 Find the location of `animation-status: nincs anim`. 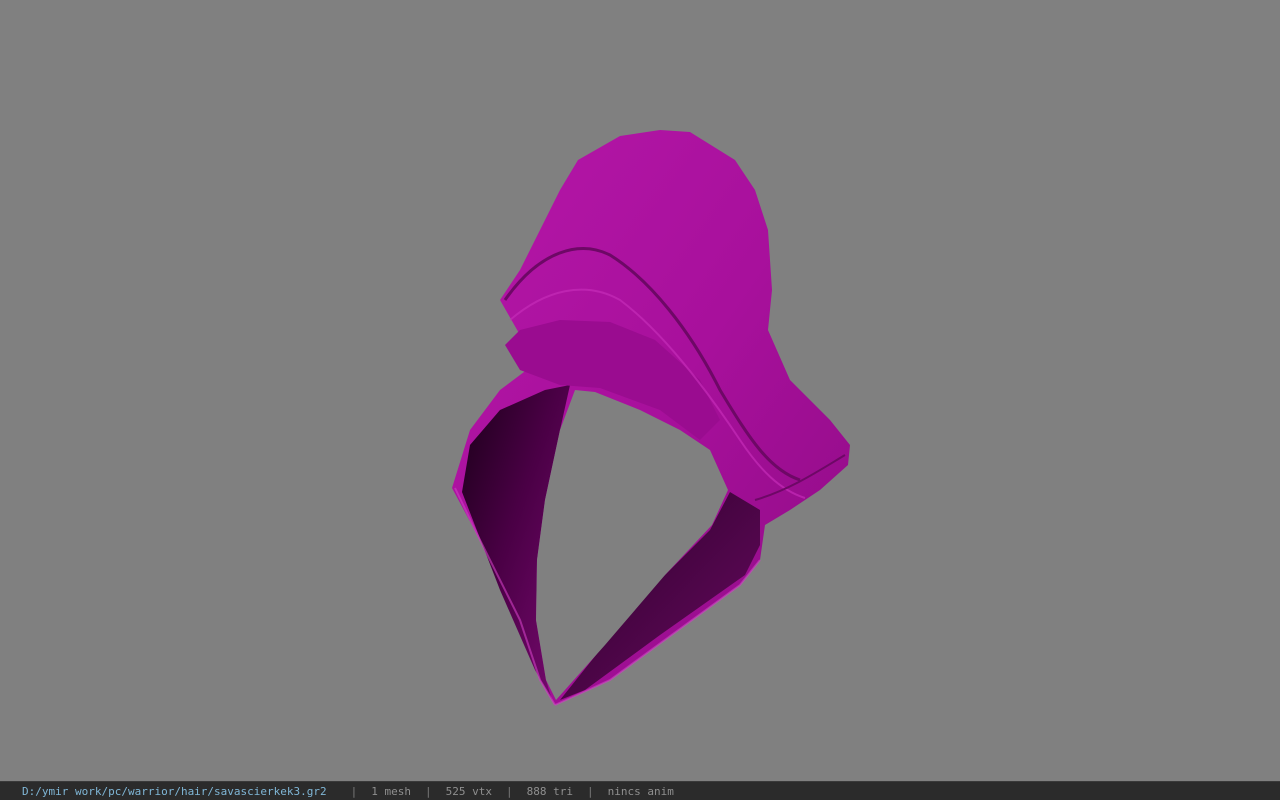

animation-status: nincs anim is located at coordinates (640, 791).